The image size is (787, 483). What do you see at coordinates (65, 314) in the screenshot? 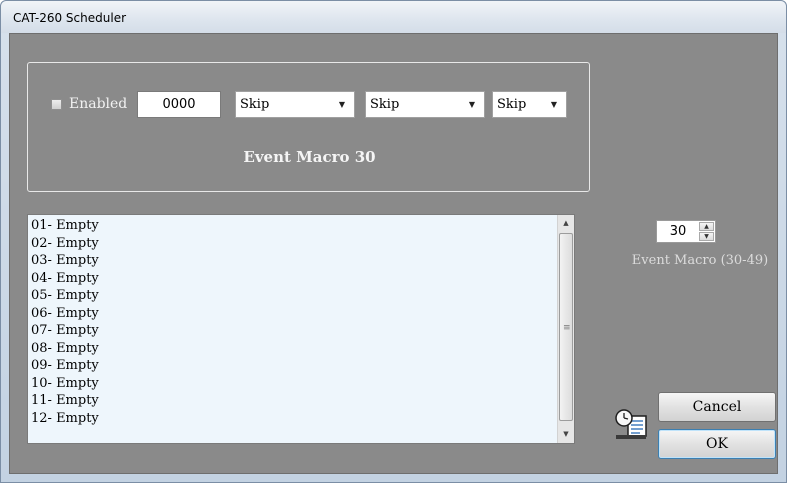
I see `list-item: 06- Empty` at bounding box center [65, 314].